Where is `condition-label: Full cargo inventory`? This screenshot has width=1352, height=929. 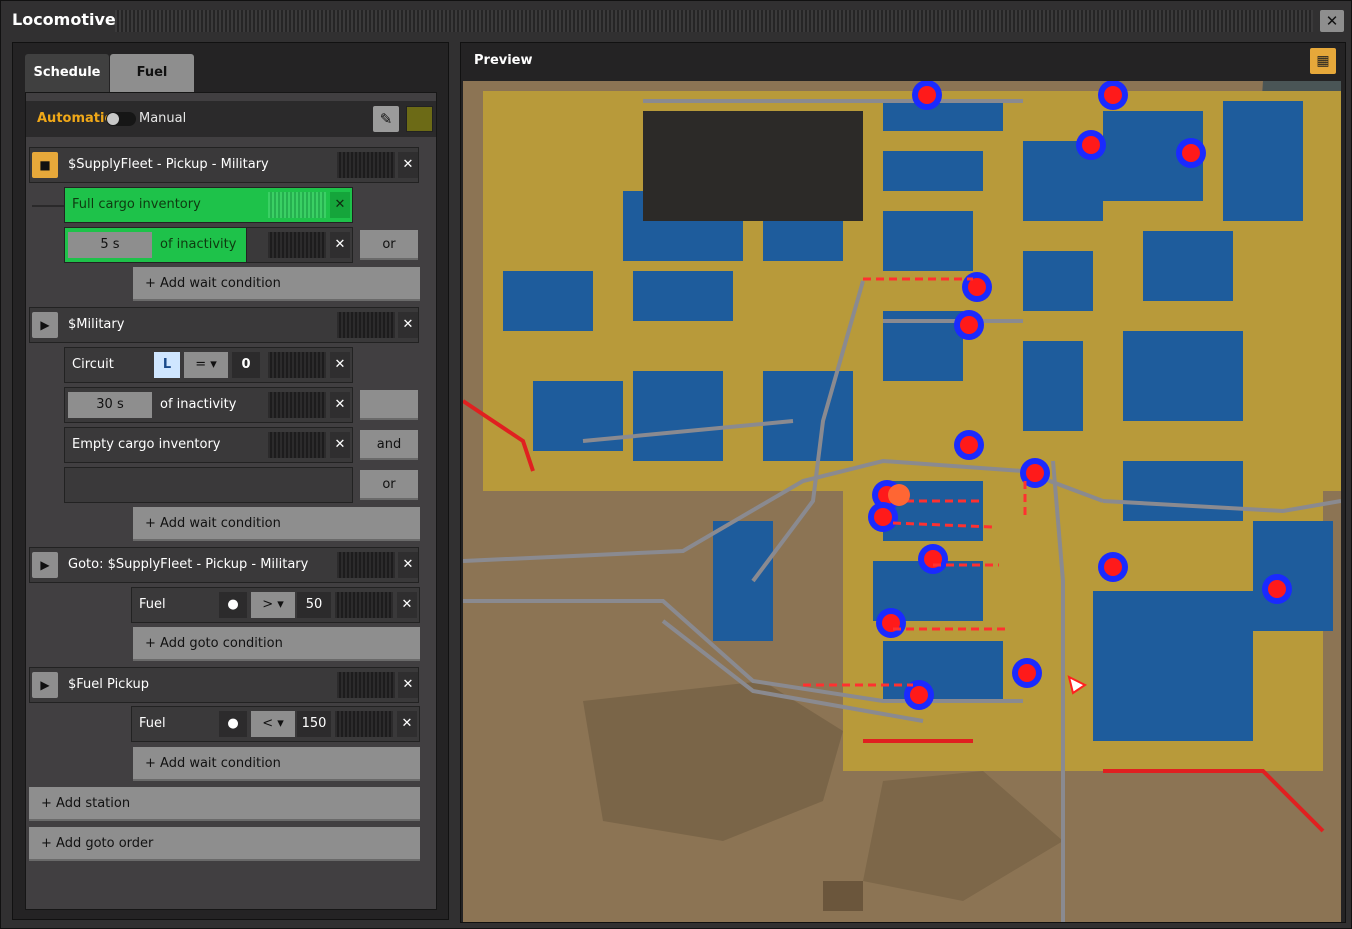
condition-label: Full cargo inventory is located at coordinates (136, 204).